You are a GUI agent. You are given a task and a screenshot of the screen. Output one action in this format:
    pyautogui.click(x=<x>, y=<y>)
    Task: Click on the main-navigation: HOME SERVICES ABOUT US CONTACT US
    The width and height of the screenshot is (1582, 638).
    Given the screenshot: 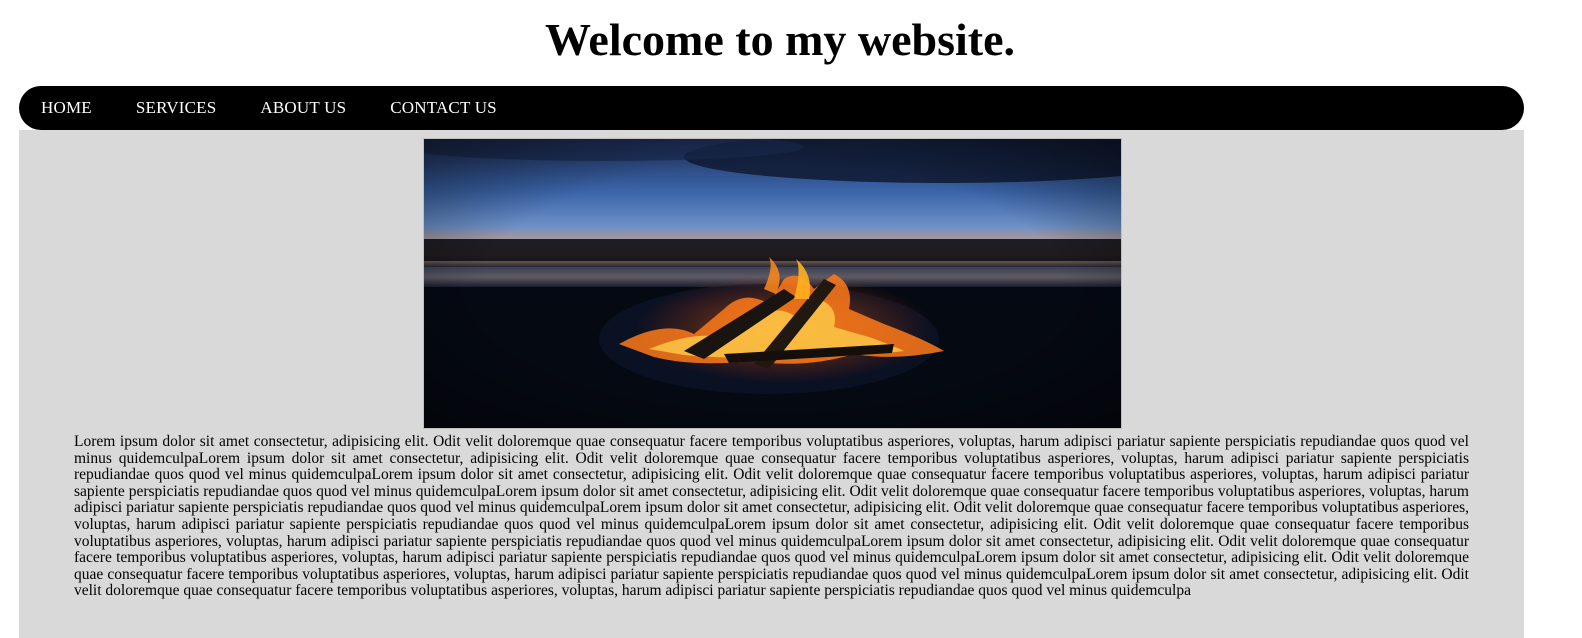 What is the action you would take?
    pyautogui.click(x=771, y=108)
    